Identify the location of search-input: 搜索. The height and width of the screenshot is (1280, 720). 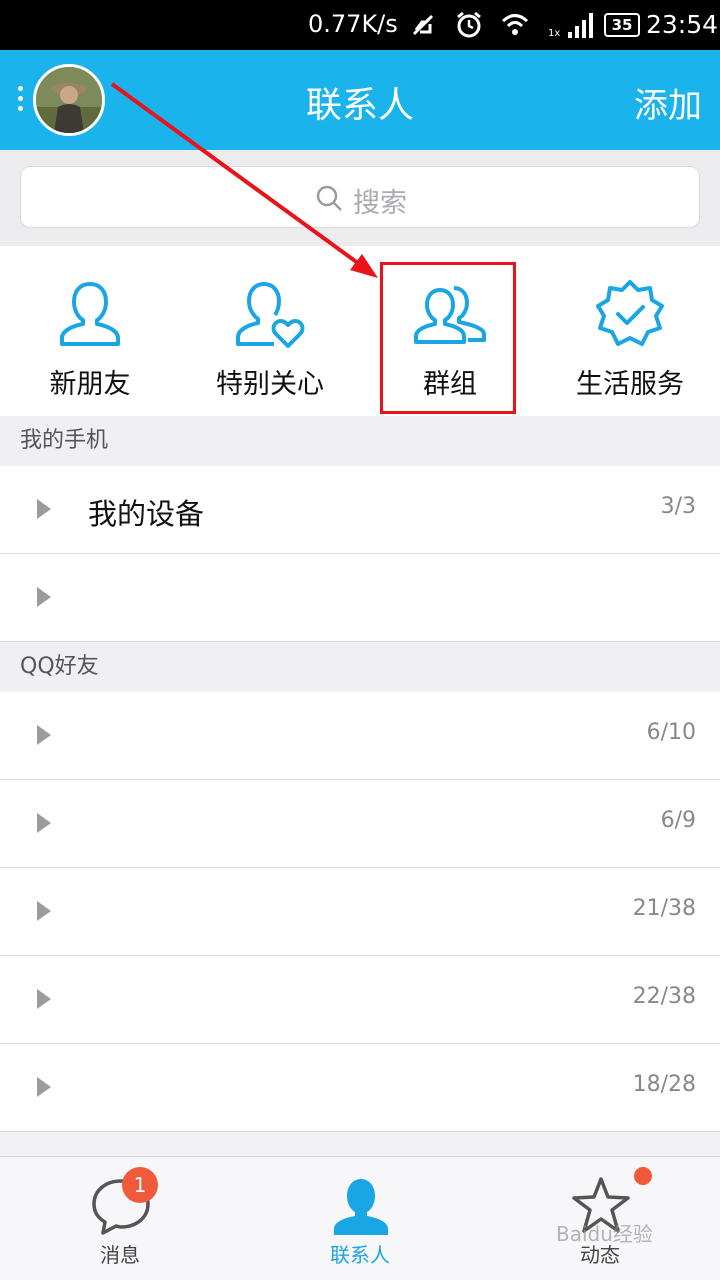
(360, 197).